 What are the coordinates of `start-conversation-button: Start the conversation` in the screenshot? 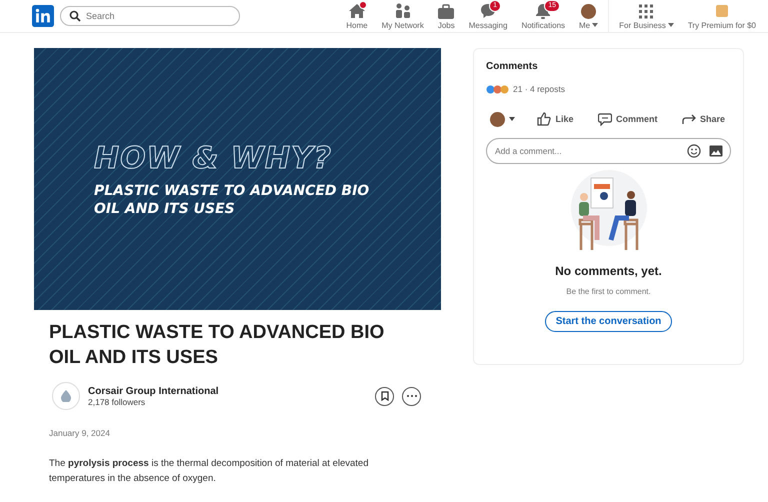 It's located at (608, 321).